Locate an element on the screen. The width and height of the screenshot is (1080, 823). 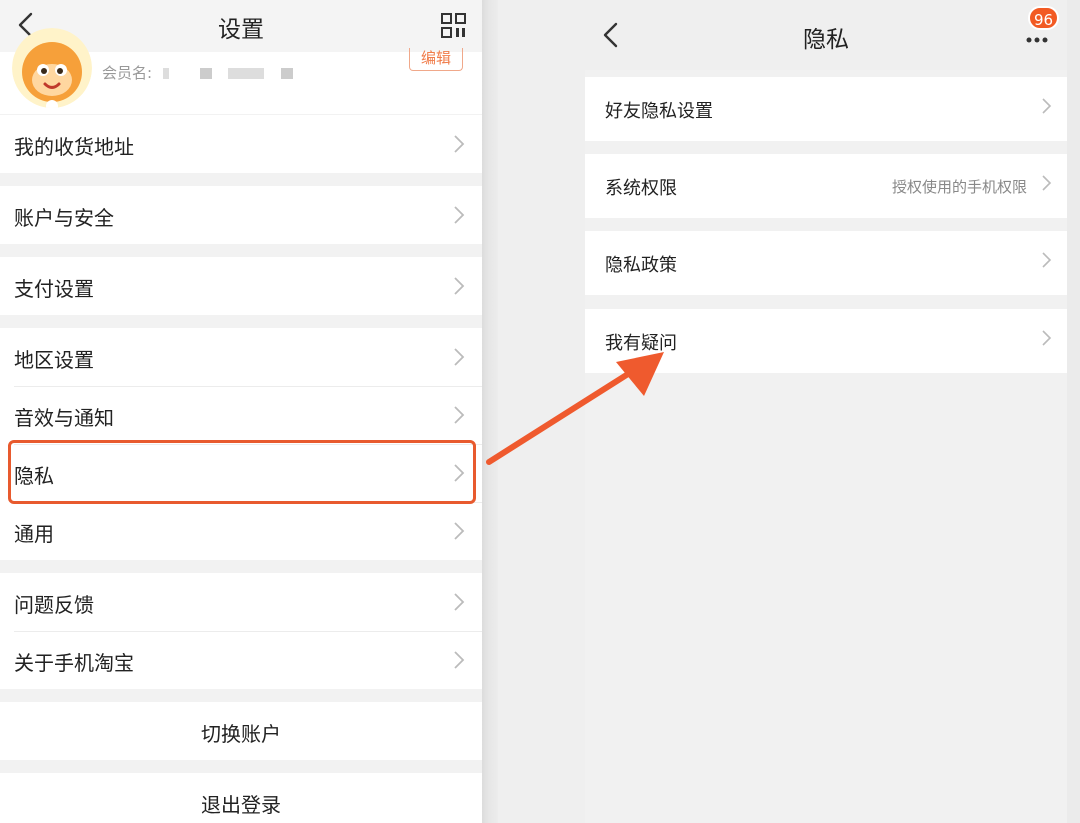
member-name: 会员名: is located at coordinates (198, 72).